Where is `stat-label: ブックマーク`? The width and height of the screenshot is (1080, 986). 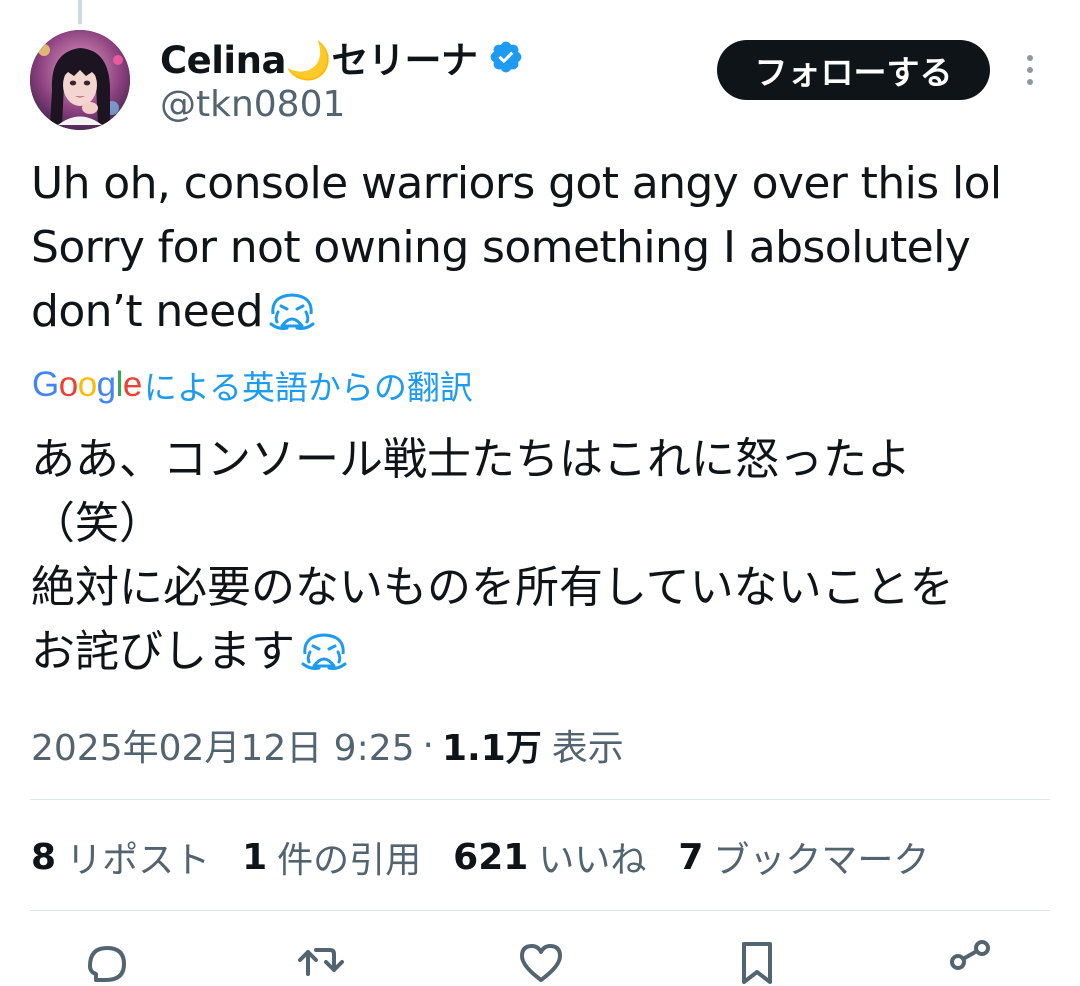 stat-label: ブックマーク is located at coordinates (821, 860).